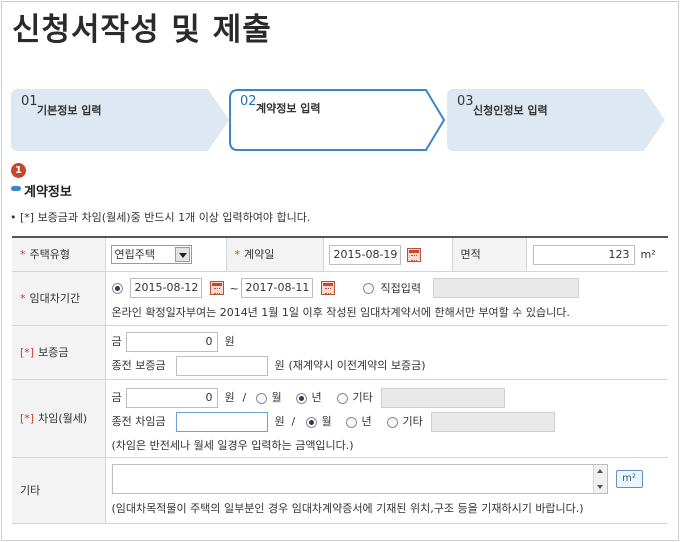  What do you see at coordinates (326, 421) in the screenshot?
I see `prev-rent-period-month-label: 월` at bounding box center [326, 421].